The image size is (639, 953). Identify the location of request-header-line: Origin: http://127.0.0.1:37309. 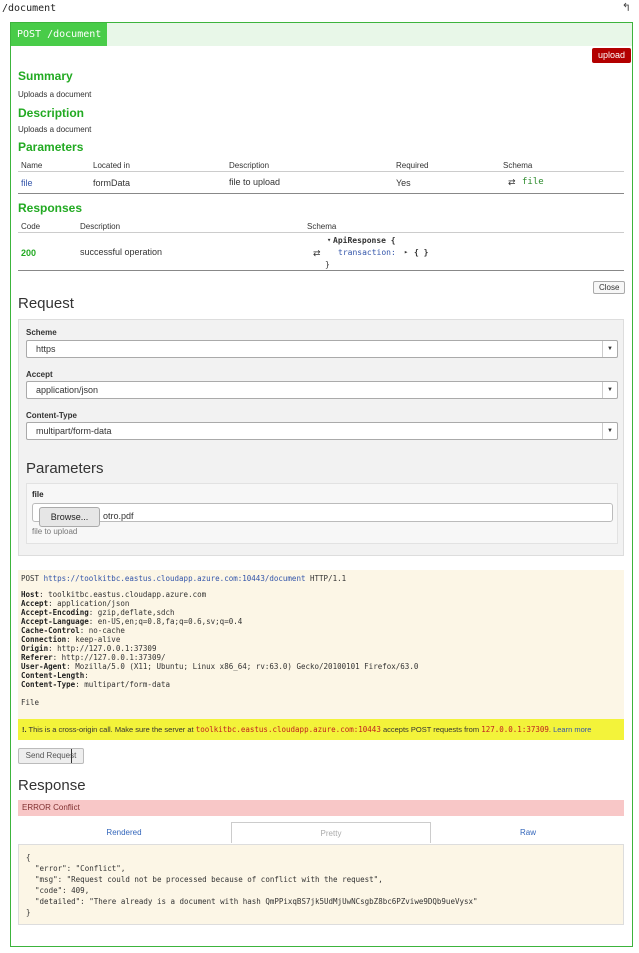
(89, 648).